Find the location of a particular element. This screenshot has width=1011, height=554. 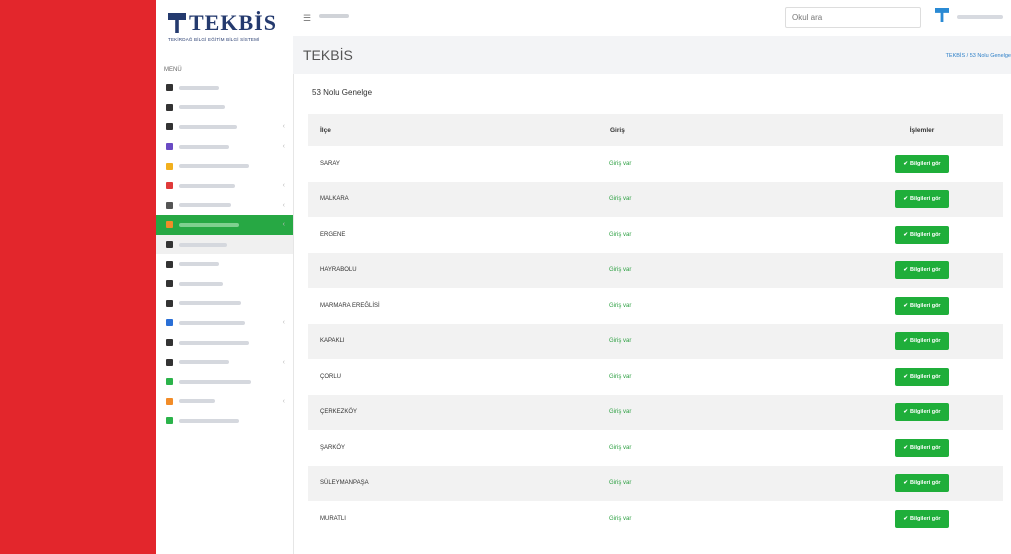

district-name: ÇERKEZKÖY is located at coordinates (458, 412).